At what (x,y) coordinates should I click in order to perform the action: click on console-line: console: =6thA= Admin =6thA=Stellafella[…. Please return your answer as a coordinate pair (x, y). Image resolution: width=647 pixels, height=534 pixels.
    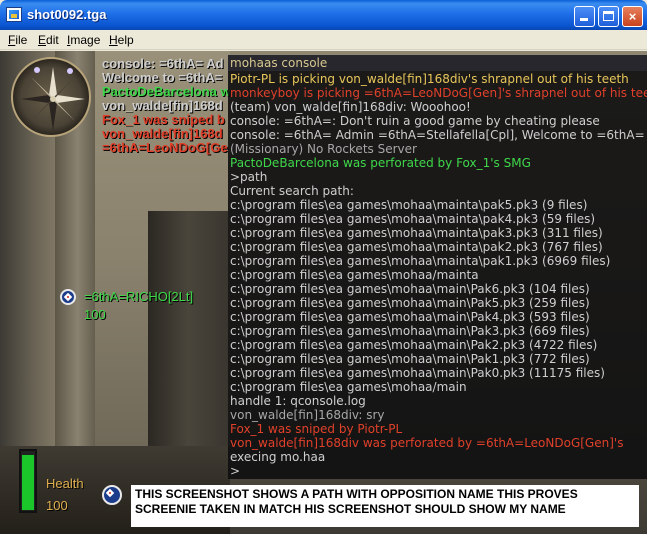
    Looking at the image, I should click on (437, 135).